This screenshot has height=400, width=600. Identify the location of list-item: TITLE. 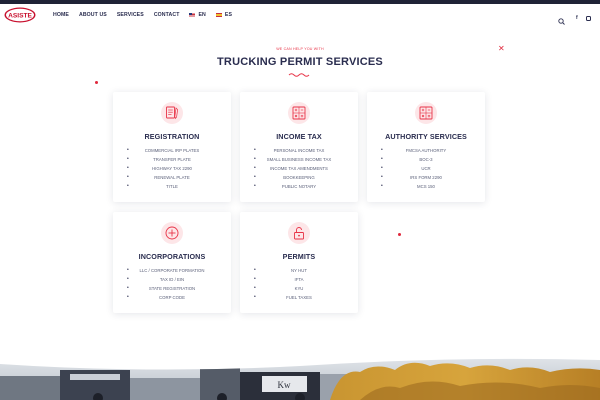
(172, 186).